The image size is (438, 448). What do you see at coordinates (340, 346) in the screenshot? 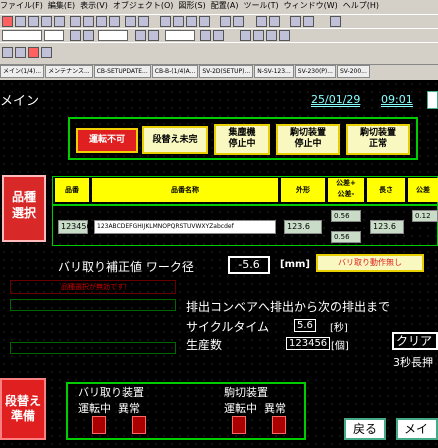
I see `production-count-unit: [個]` at bounding box center [340, 346].